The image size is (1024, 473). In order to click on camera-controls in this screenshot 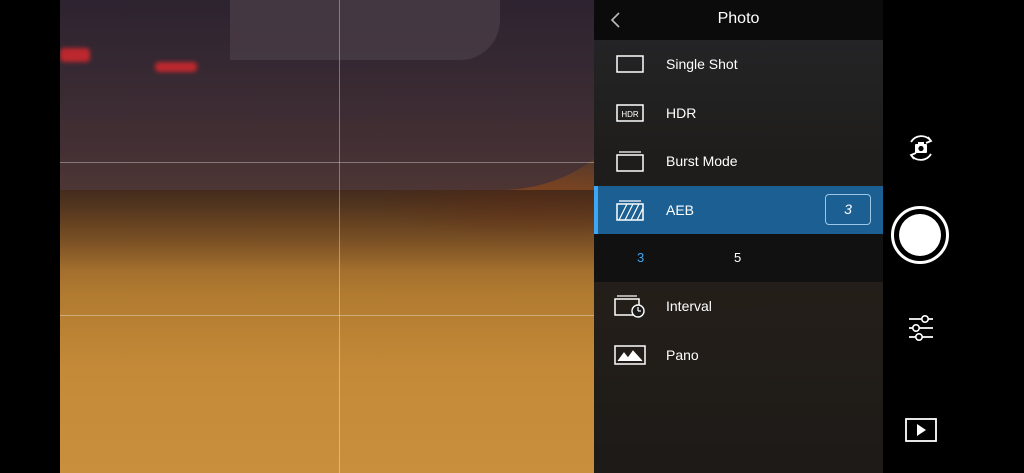, I will do `click(953, 236)`.